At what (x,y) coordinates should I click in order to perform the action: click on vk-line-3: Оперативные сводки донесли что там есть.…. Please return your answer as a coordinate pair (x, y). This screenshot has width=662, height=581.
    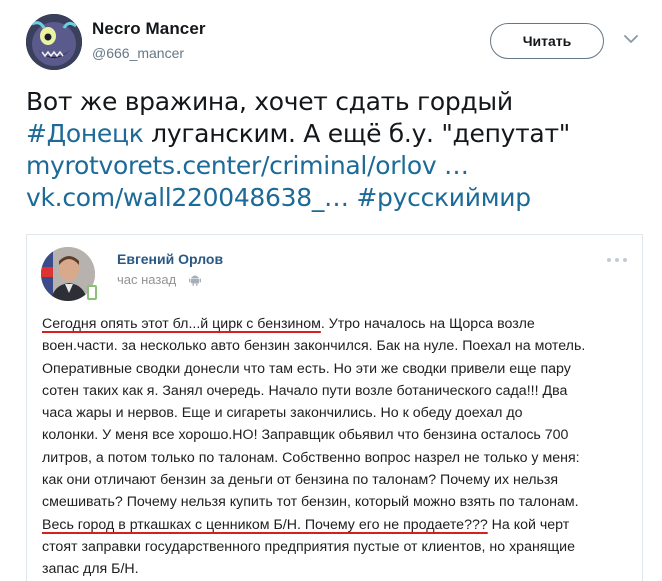
    Looking at the image, I should click on (306, 368).